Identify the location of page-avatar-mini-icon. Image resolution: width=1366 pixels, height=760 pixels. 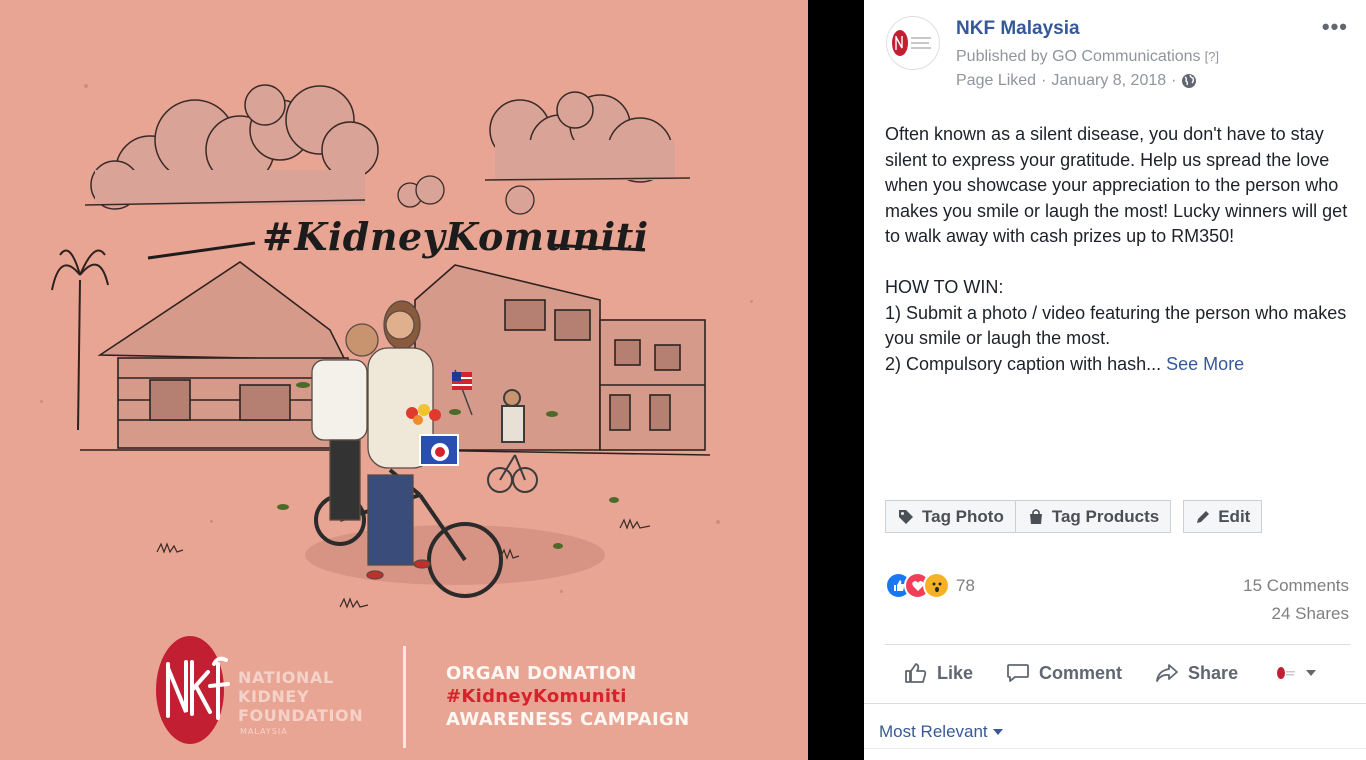
(1286, 673).